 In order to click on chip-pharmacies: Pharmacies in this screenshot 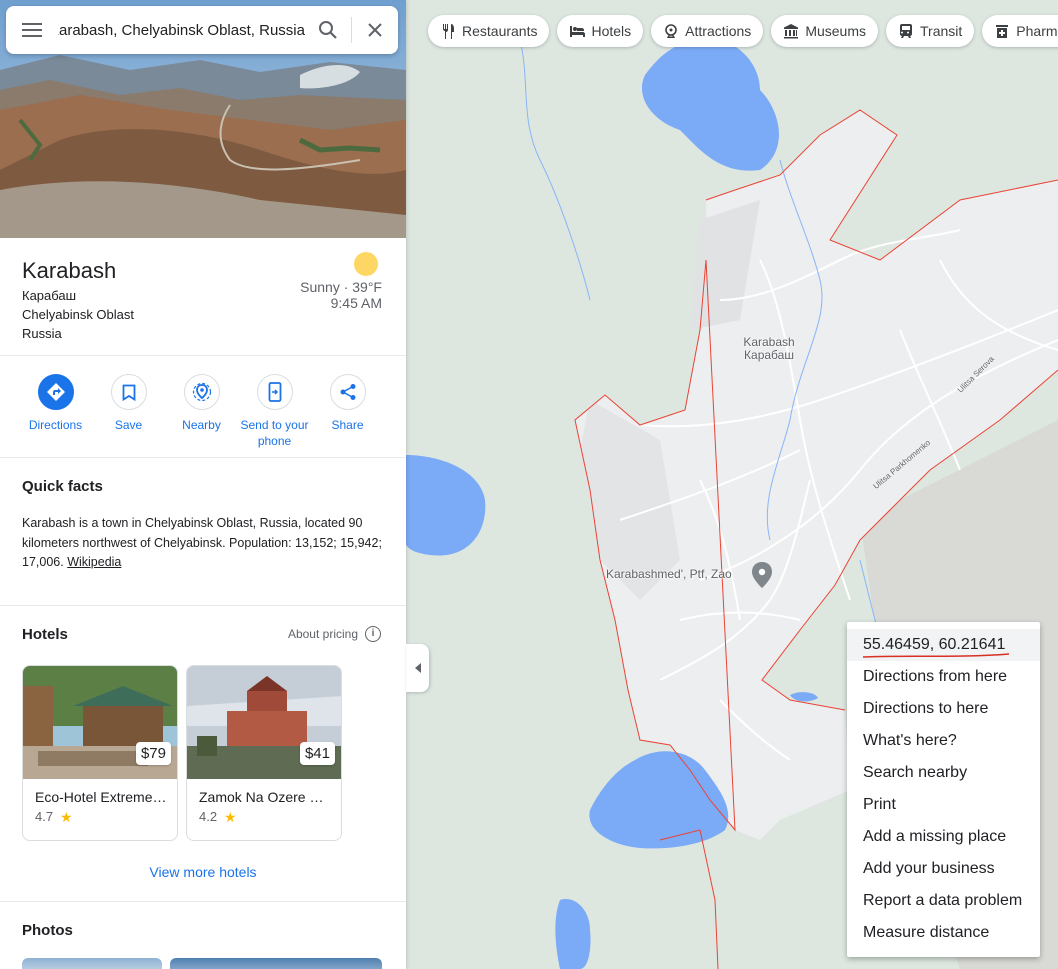, I will do `click(1020, 31)`.